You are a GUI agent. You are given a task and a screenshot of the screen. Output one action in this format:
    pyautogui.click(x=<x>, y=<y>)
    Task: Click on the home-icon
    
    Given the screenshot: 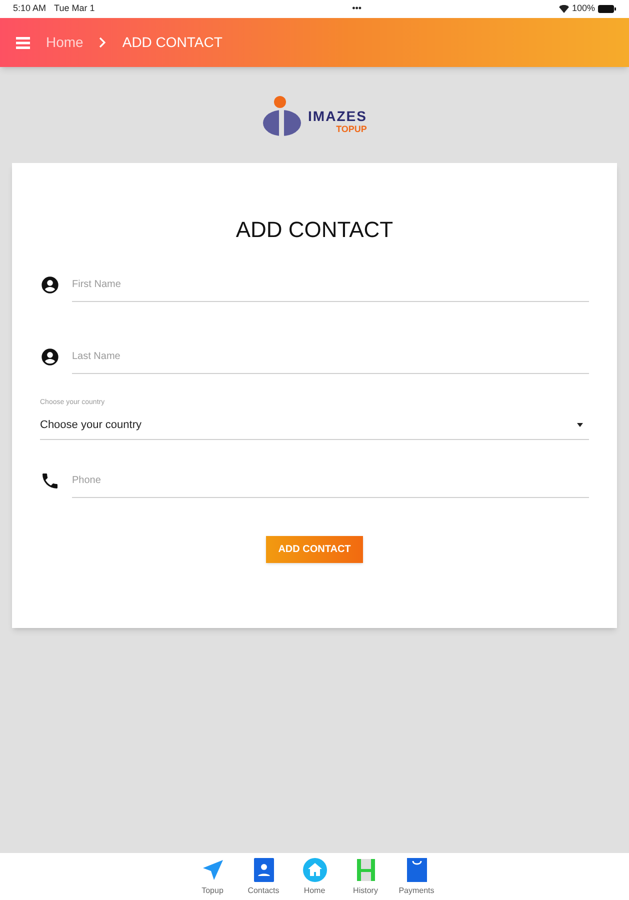 What is the action you would take?
    pyautogui.click(x=314, y=870)
    